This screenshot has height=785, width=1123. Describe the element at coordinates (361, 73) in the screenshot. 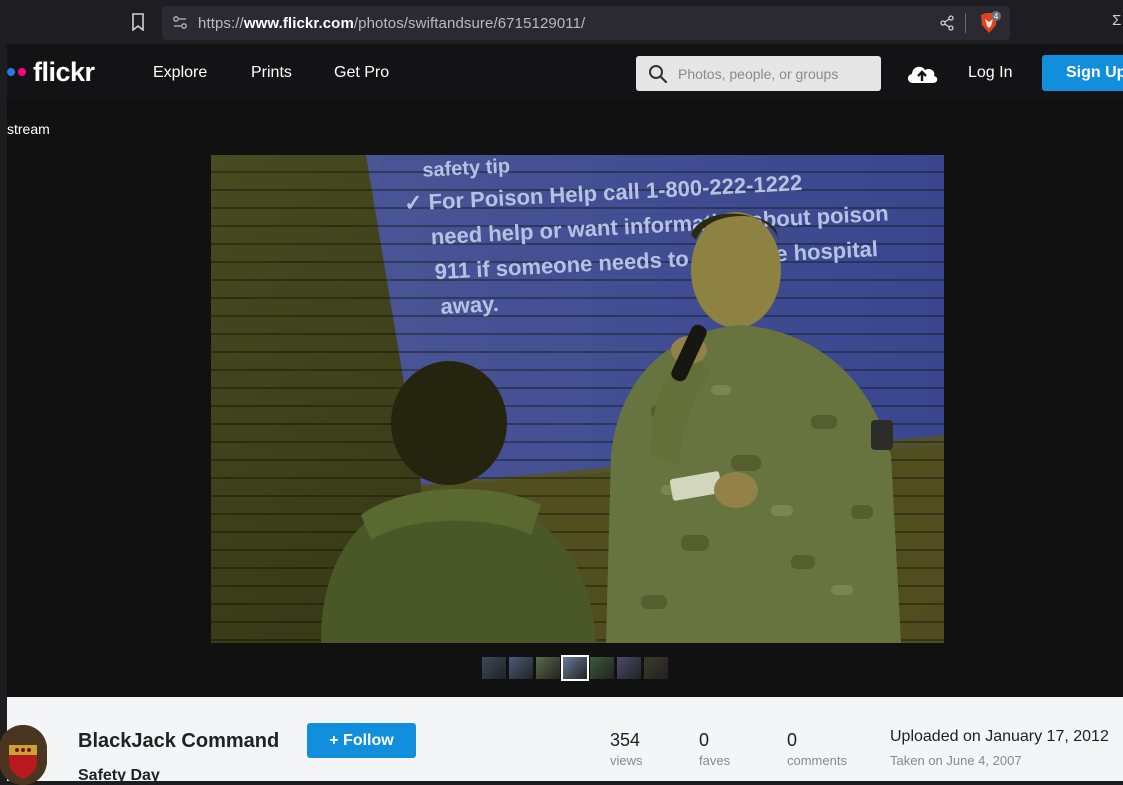

I see `nav-get-pro: Get Pro` at that location.